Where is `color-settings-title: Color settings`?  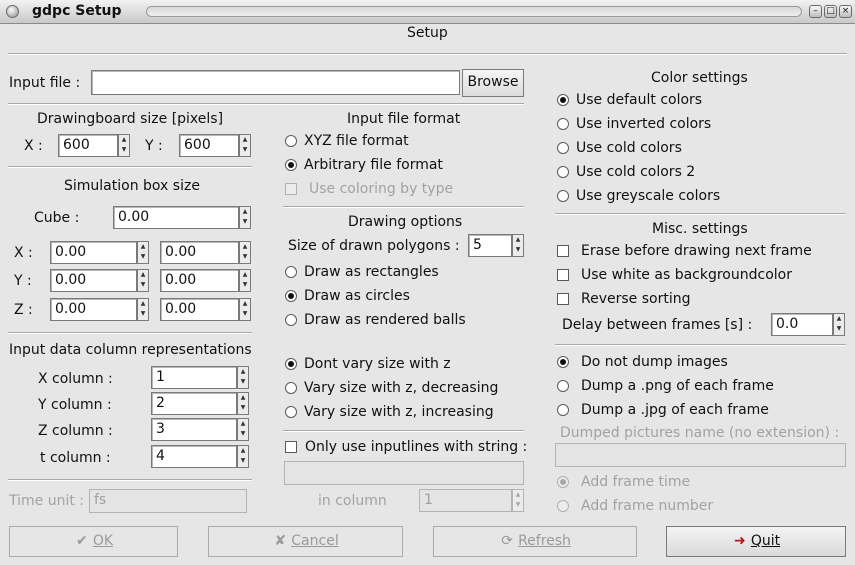 color-settings-title: Color settings is located at coordinates (699, 78).